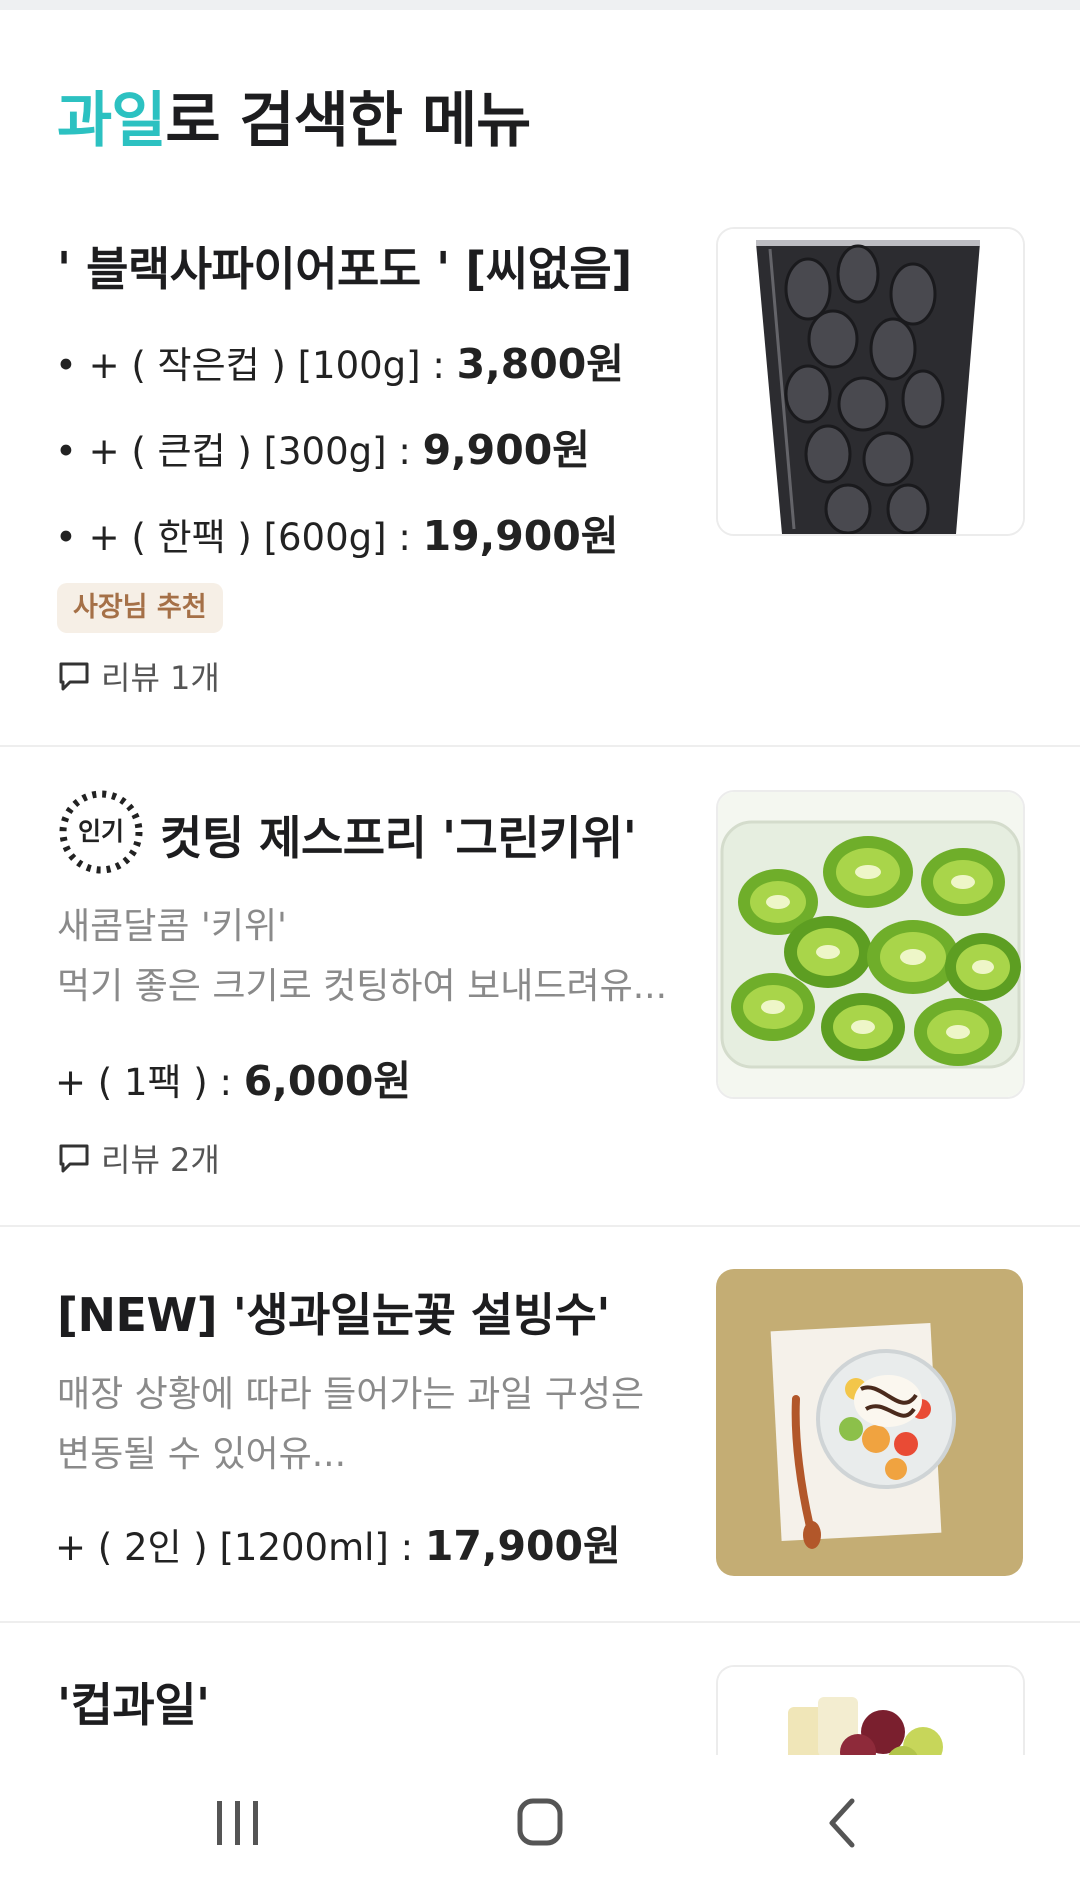 The height and width of the screenshot is (1891, 1080). What do you see at coordinates (256, 365) in the screenshot?
I see `option-label: • + ( 작은컵 ) [100g] :` at bounding box center [256, 365].